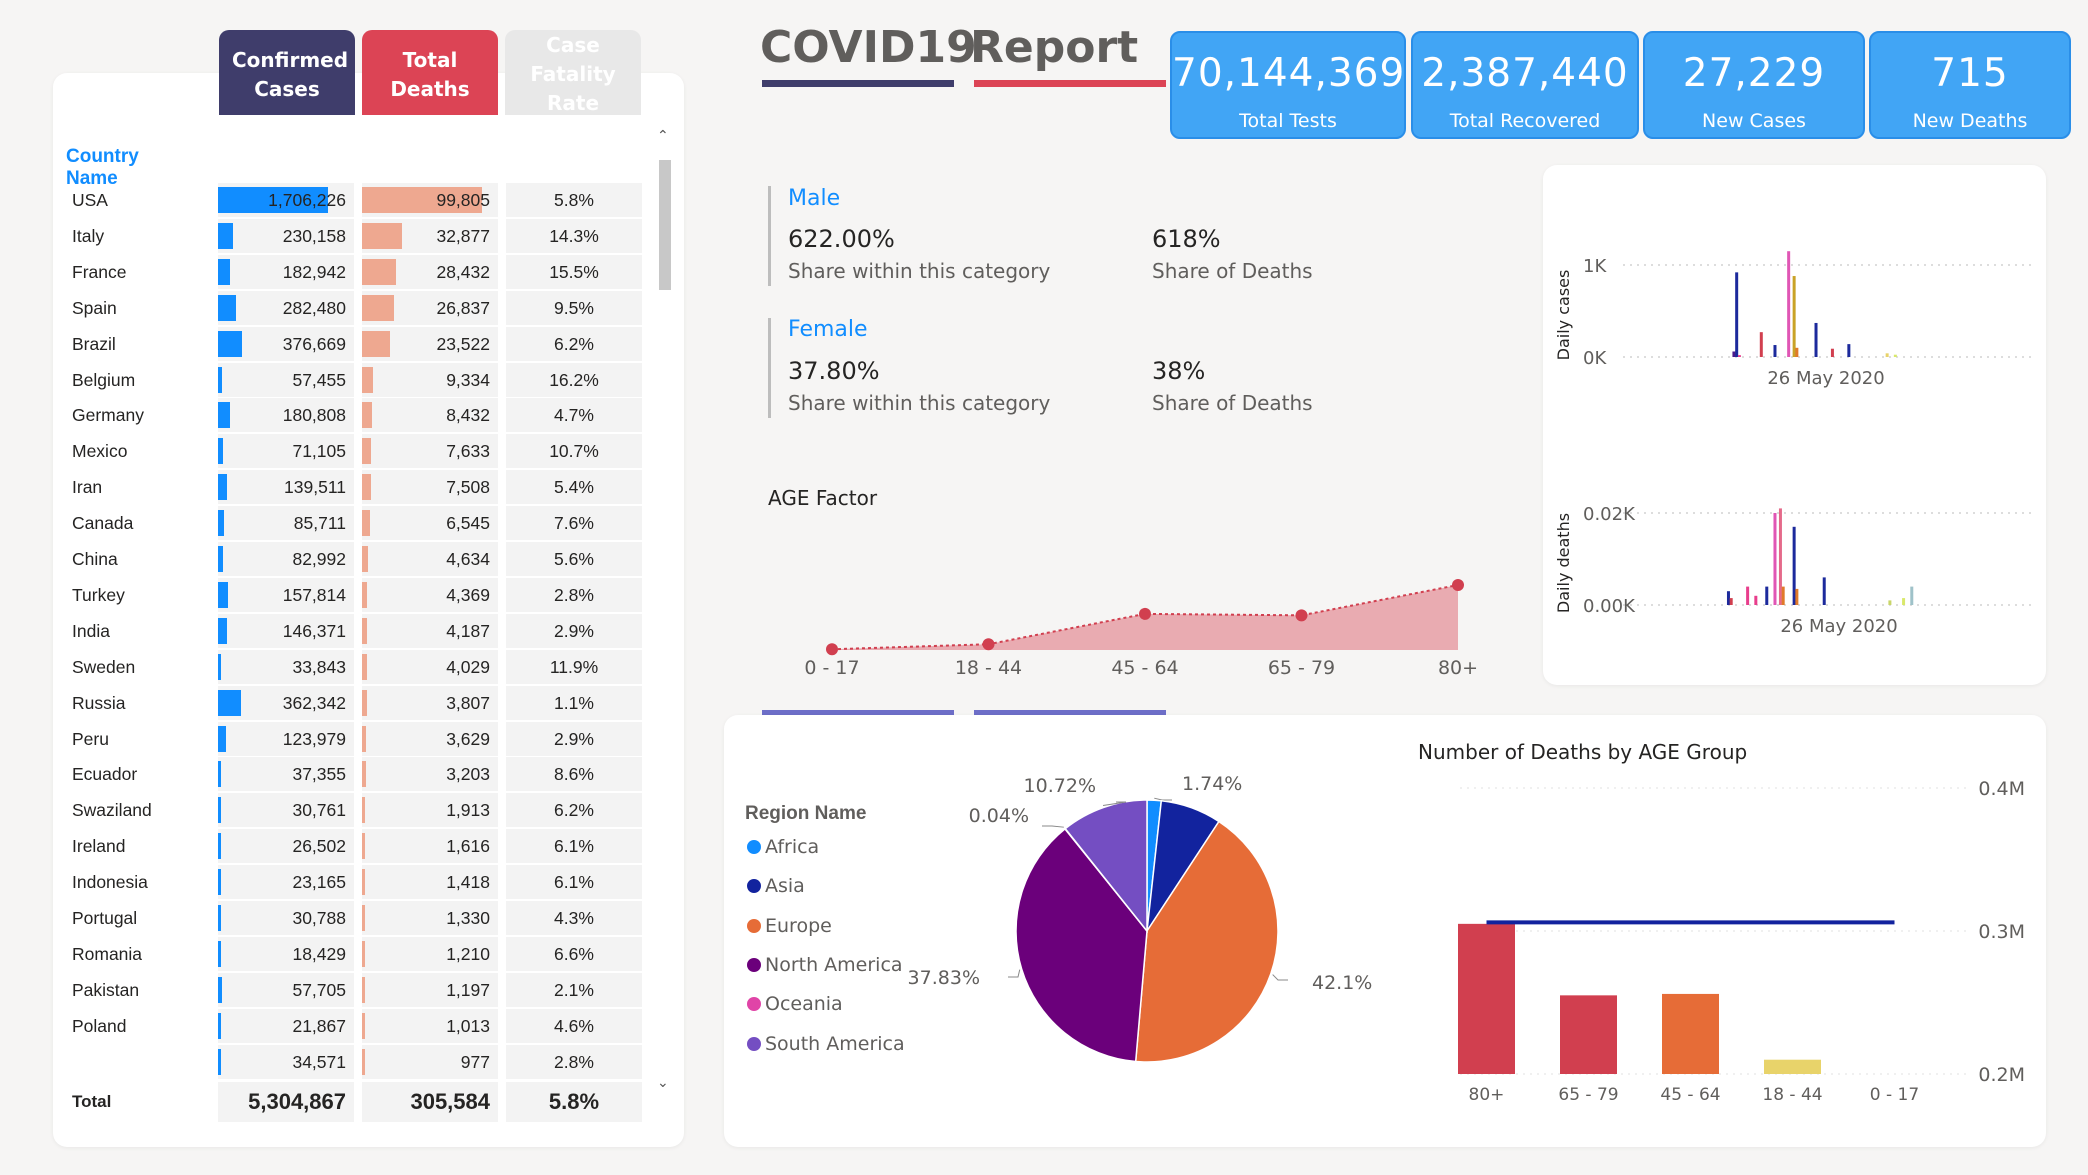 The image size is (2088, 1175). Describe the element at coordinates (665, 225) in the screenshot. I see `table-scrollbar-thumb` at that location.